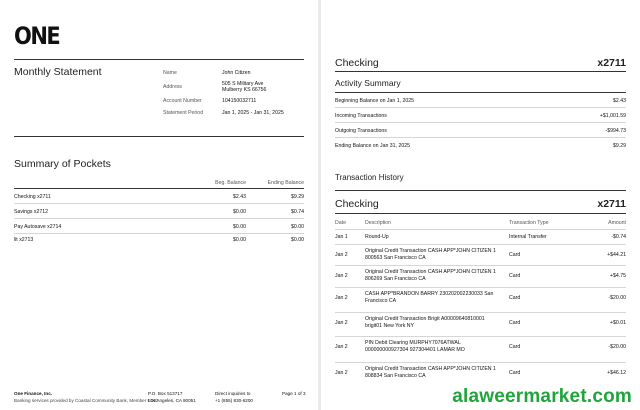 The height and width of the screenshot is (410, 640). Describe the element at coordinates (480, 213) in the screenshot. I see `history-header-divider` at that location.